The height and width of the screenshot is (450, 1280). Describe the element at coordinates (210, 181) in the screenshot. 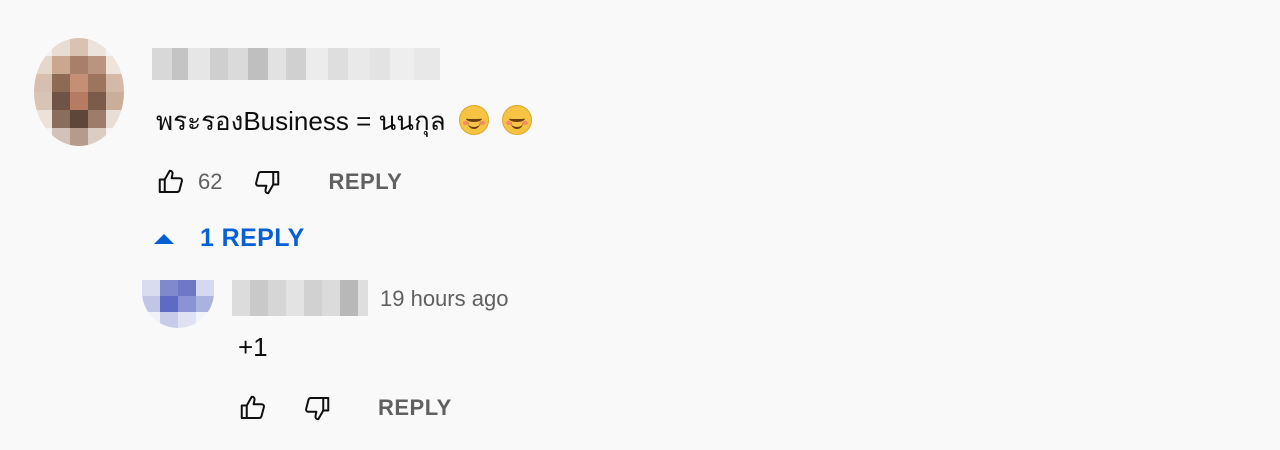

I see `like-count: 62` at that location.